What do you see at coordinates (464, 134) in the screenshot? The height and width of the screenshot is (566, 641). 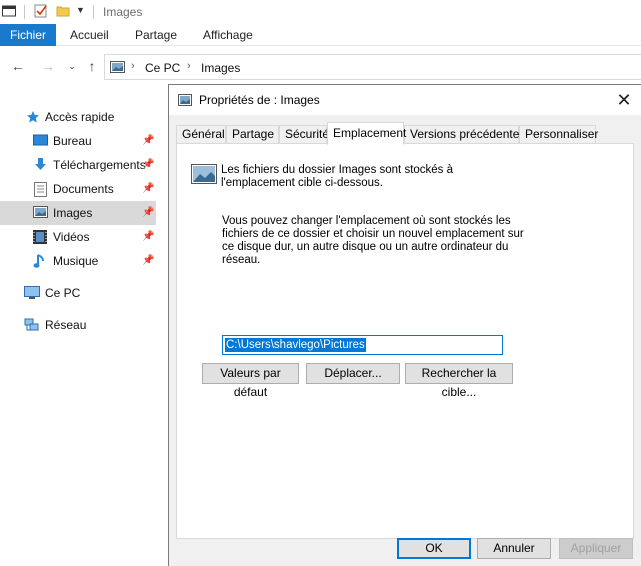 I see `tab-versions-precedentes: Versions précédentes` at bounding box center [464, 134].